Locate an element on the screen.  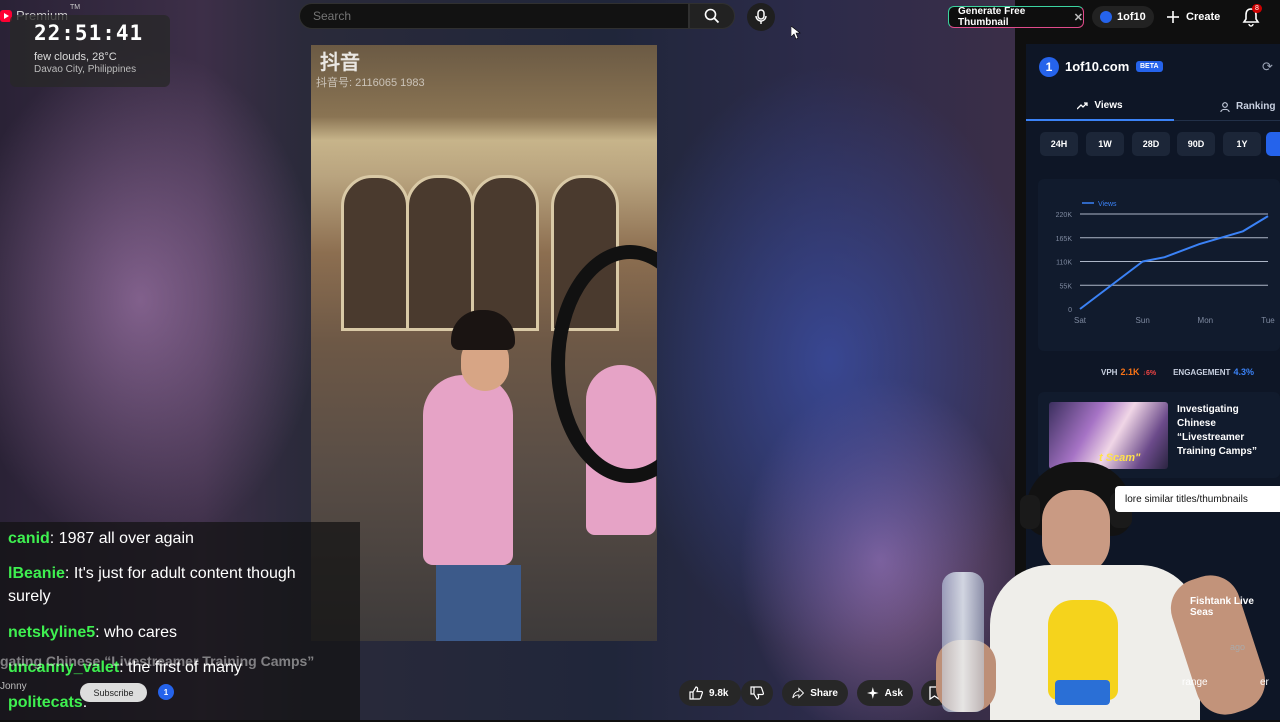
views-chart: 0 55K 110K 165K 220K Sat Sun Mon Tue Views is located at coordinates (1159, 265).